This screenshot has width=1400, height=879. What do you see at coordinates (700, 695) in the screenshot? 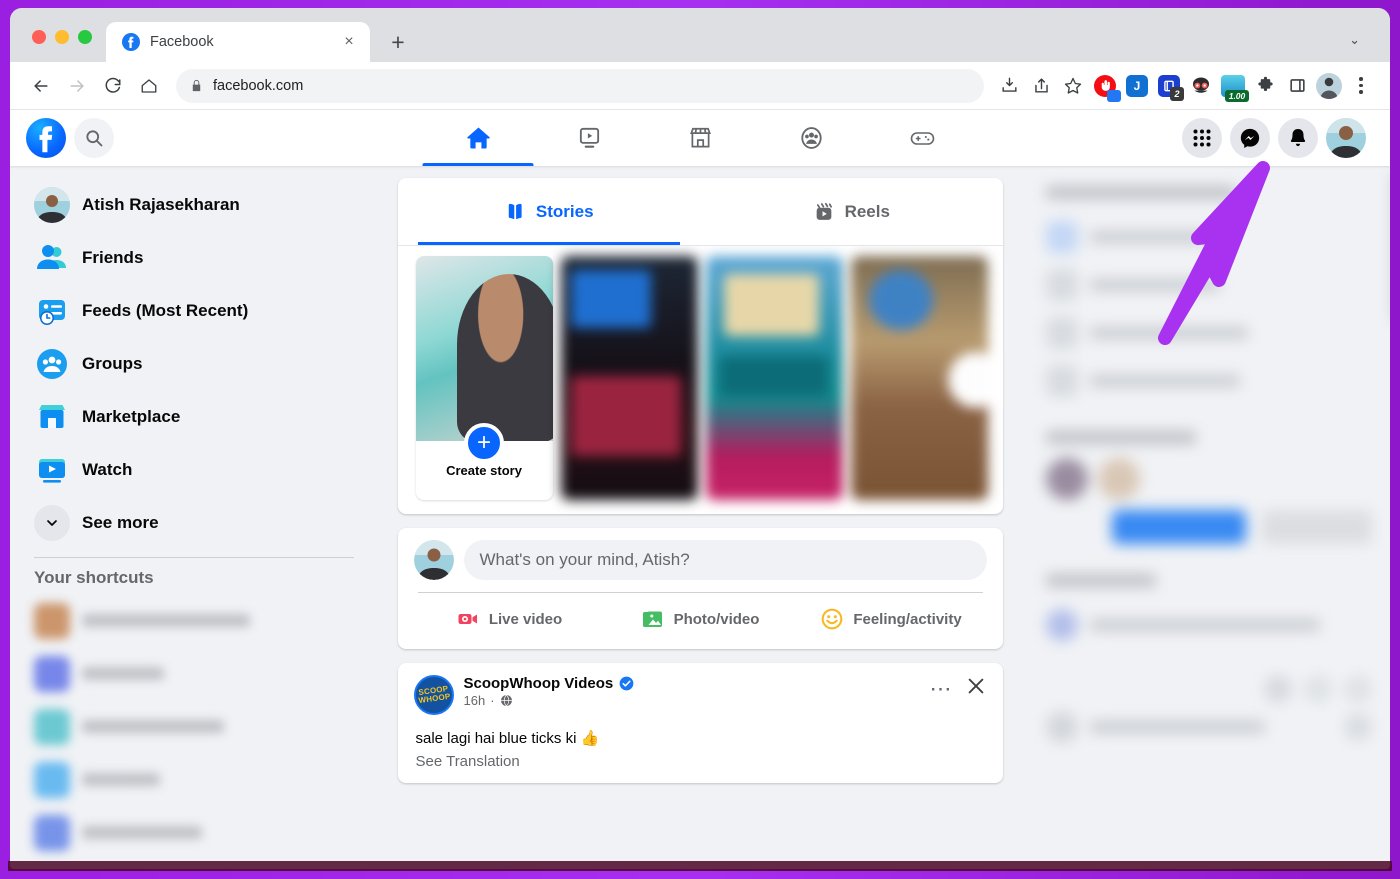
I see `post-header: SCOOP WHOOP ScoopWhoop Videos 16h · ⋯` at bounding box center [700, 695].